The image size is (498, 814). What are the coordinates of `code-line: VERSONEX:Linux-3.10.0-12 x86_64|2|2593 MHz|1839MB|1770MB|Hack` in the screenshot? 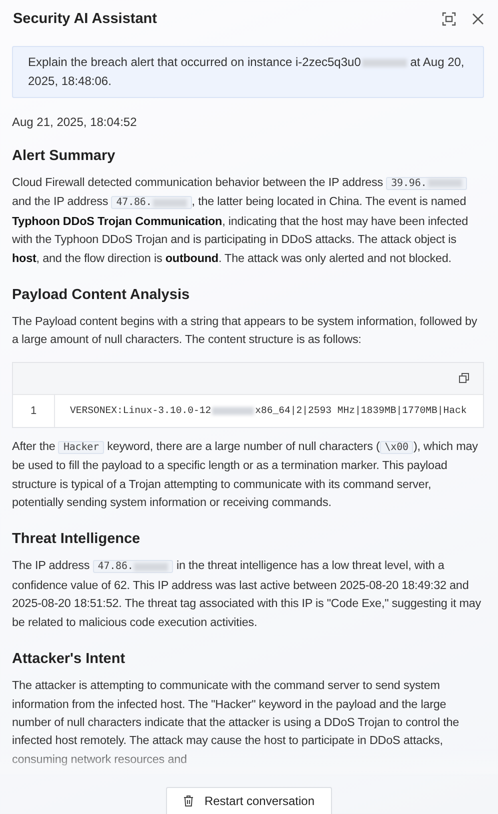 It's located at (268, 411).